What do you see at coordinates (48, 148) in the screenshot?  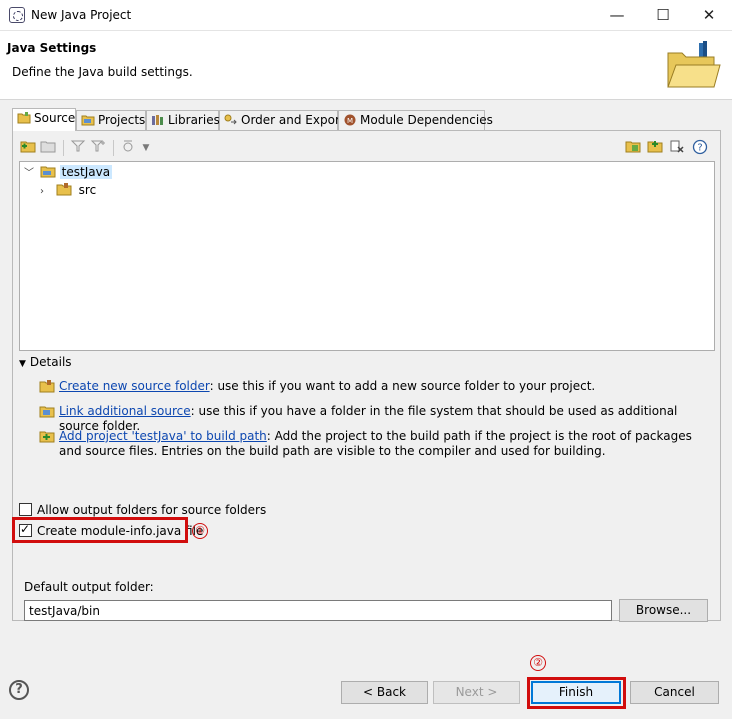 I see `link-source-icon` at bounding box center [48, 148].